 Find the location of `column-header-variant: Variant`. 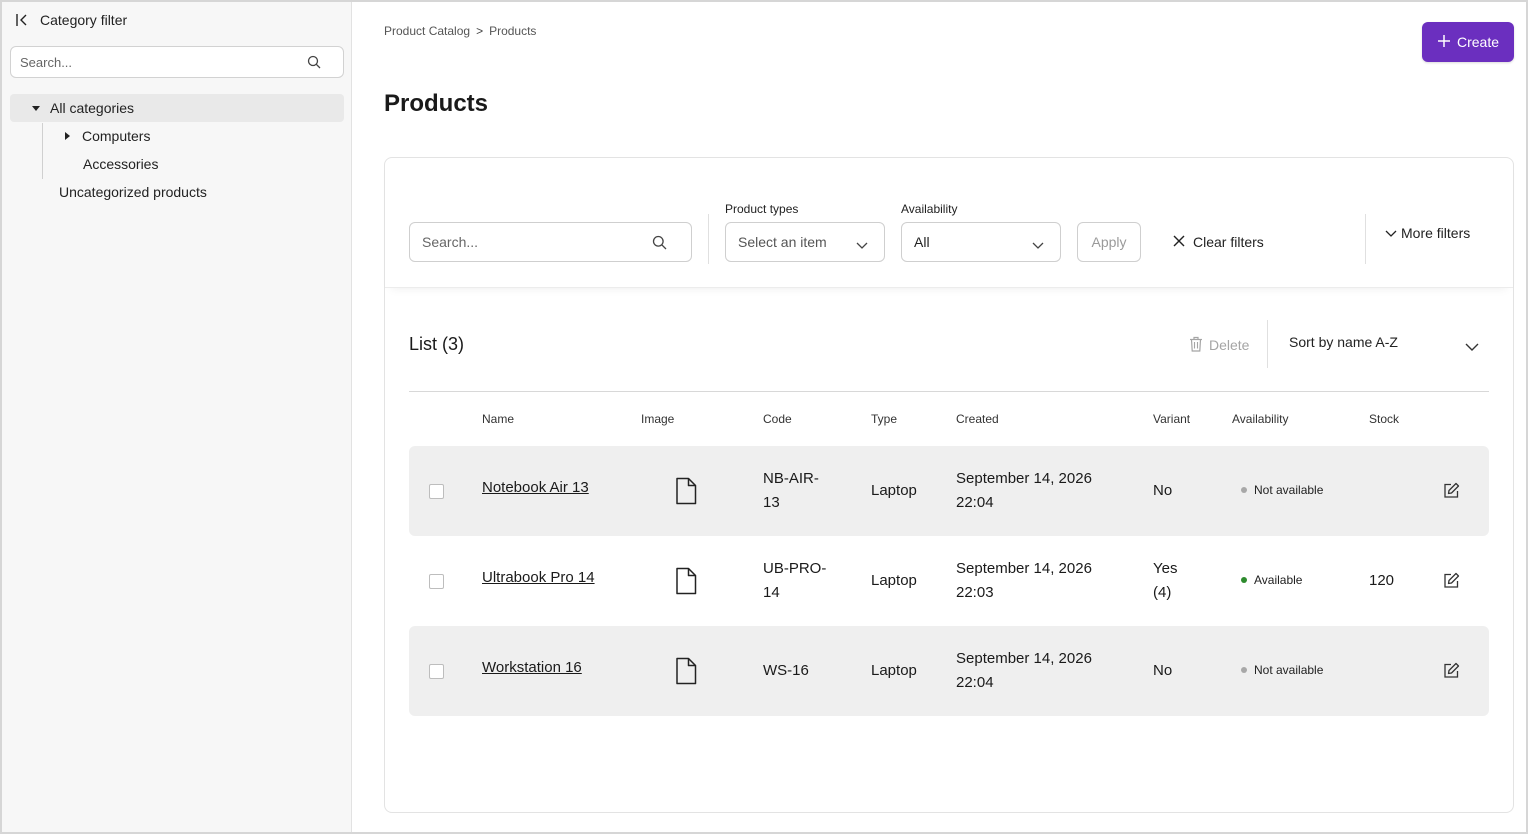

column-header-variant: Variant is located at coordinates (1171, 419).